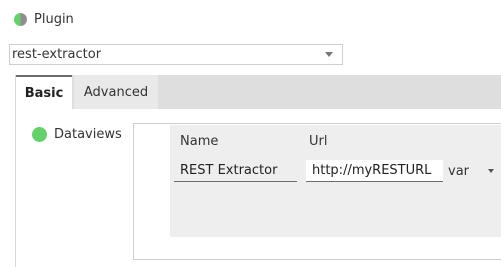  Describe the element at coordinates (258, 92) in the screenshot. I see `tab-bar: Basic Advanced` at that location.